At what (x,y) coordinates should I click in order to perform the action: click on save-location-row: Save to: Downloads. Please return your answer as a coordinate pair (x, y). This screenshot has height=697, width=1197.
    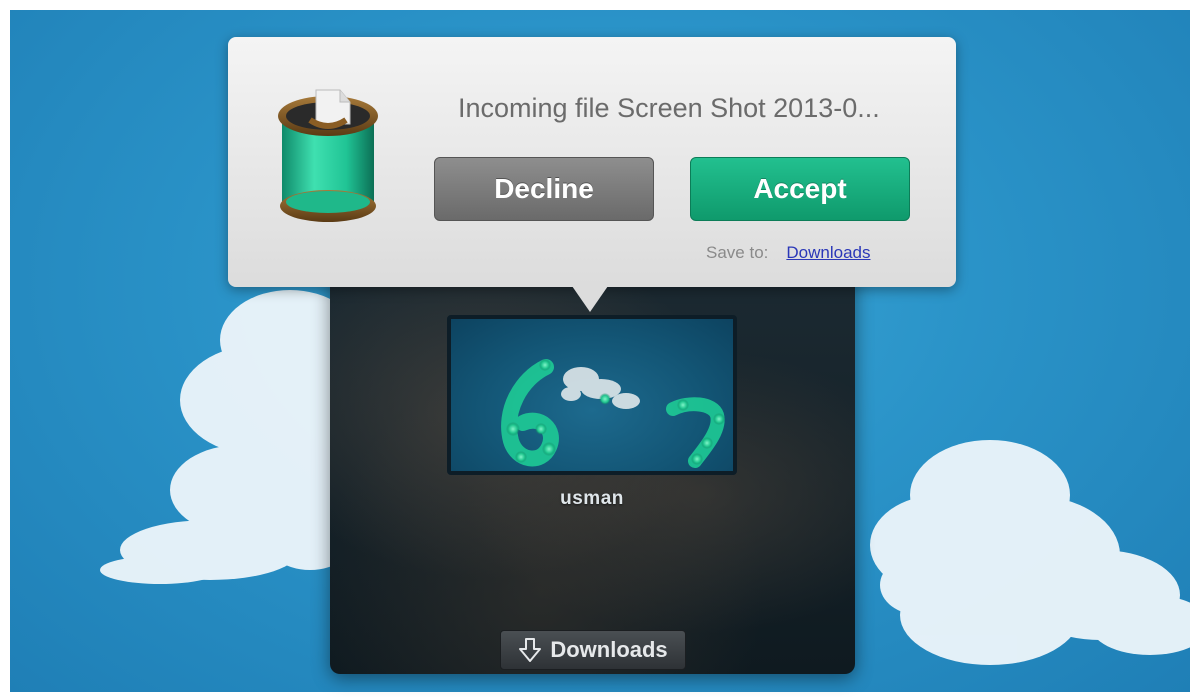
    Looking at the image, I should click on (788, 253).